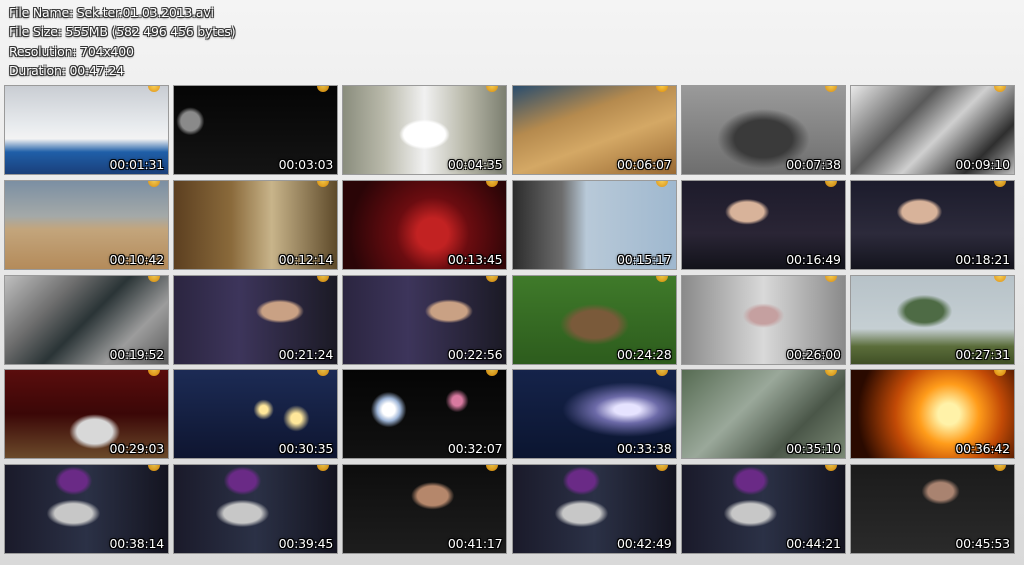  What do you see at coordinates (644, 354) in the screenshot?
I see `timestamp: 00:24:28` at bounding box center [644, 354].